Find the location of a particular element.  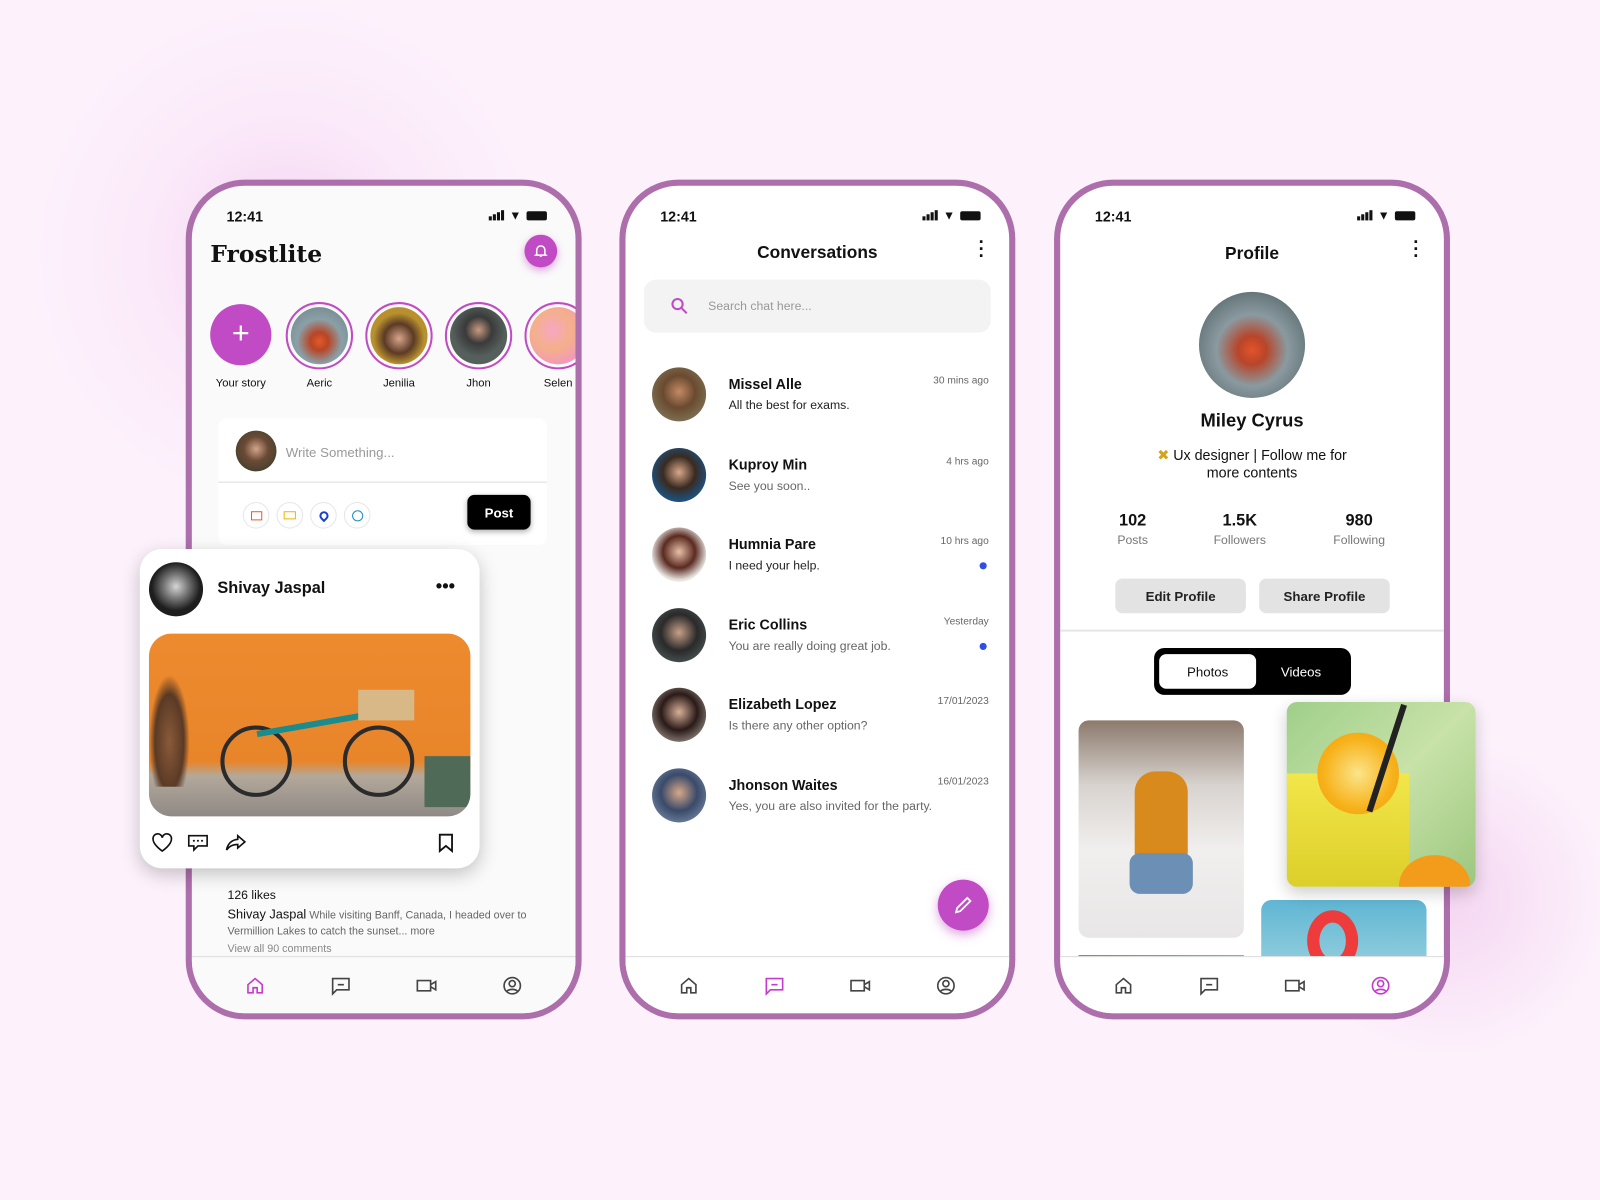

message-time: 4 hrs ago is located at coordinates (967, 461).